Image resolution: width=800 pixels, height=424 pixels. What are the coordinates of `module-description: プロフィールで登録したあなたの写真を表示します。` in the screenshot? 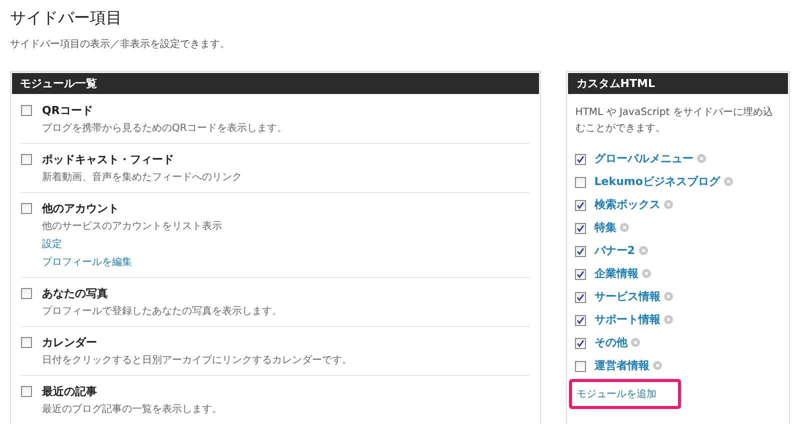 It's located at (162, 311).